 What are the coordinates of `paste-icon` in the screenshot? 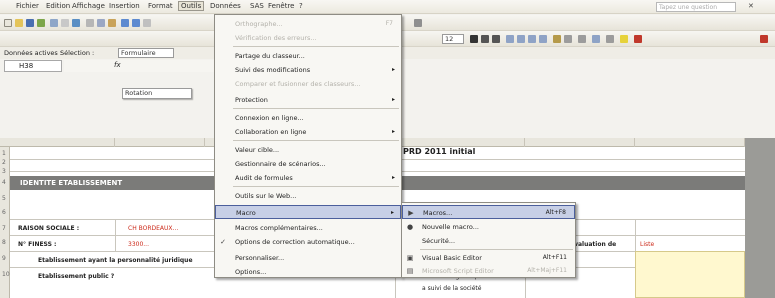 It's located at (112, 23).